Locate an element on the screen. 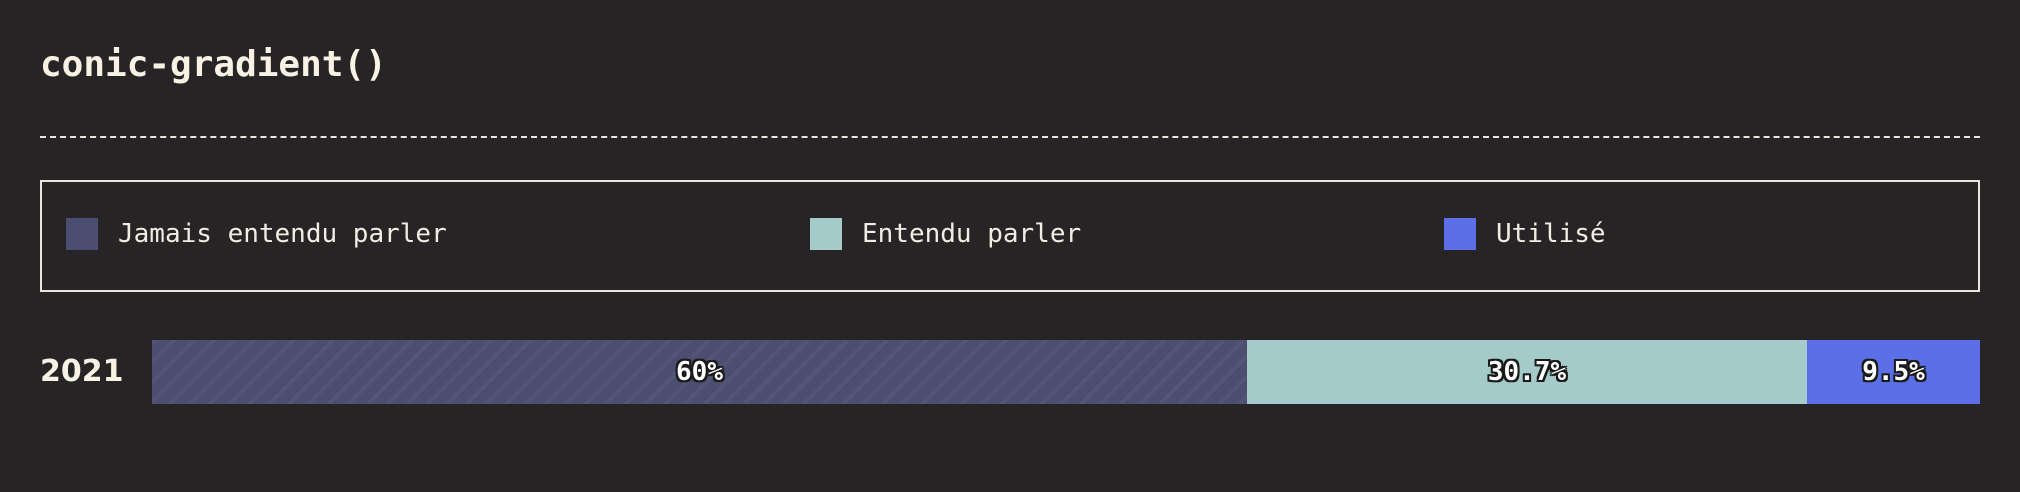 This screenshot has height=492, width=2020. bar-segment-jamais: 60% is located at coordinates (699, 372).